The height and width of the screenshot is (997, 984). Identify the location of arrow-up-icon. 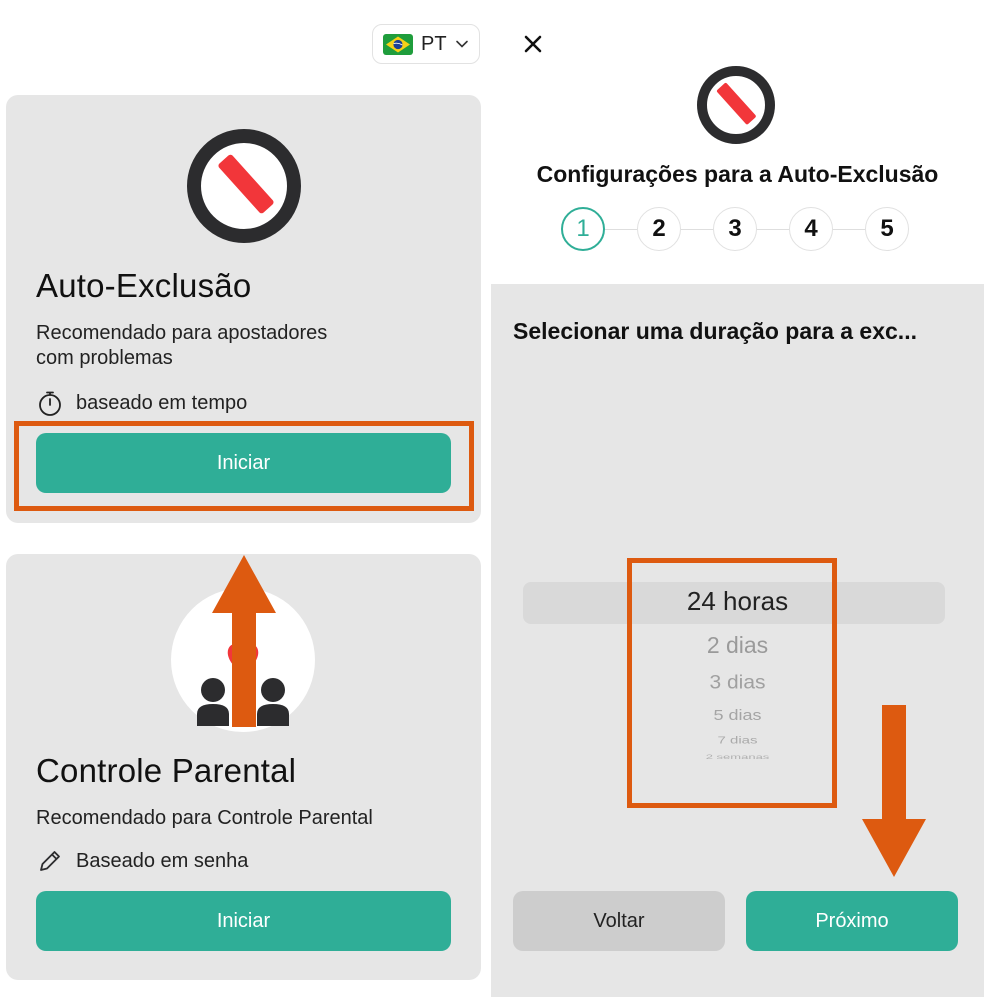
(244, 641).